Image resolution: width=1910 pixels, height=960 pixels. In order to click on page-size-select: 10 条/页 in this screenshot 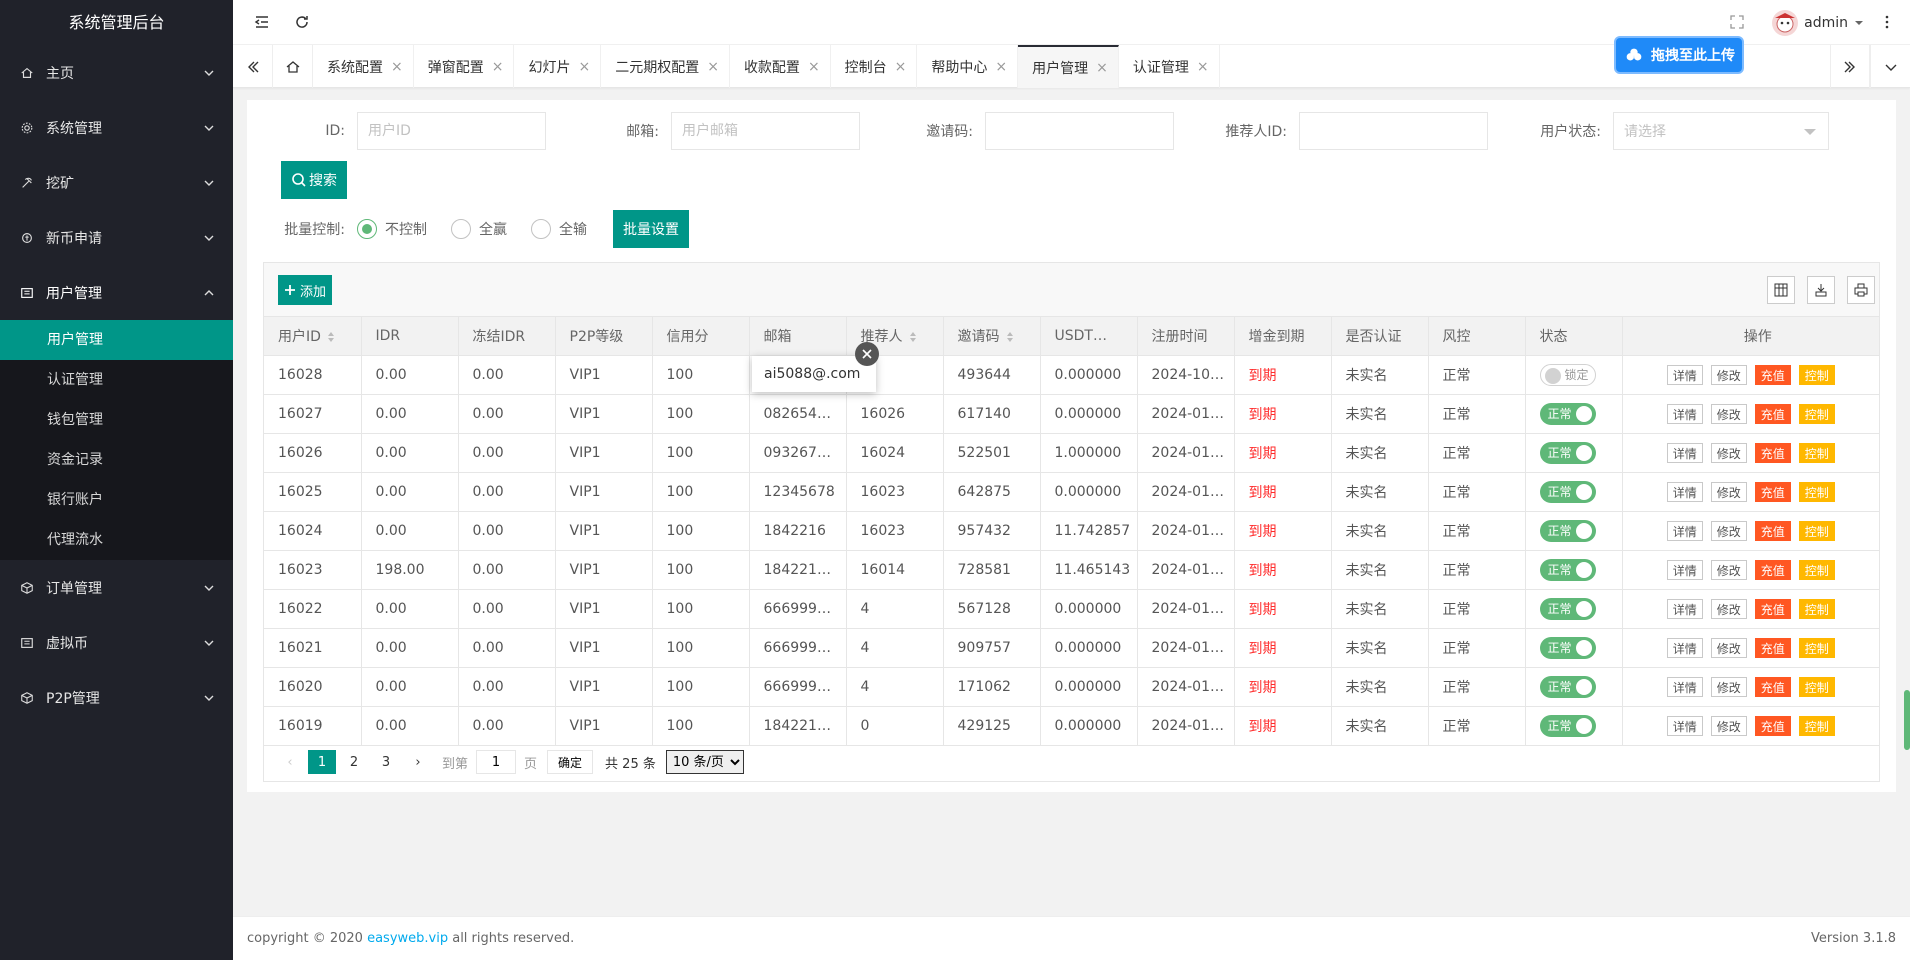, I will do `click(704, 762)`.